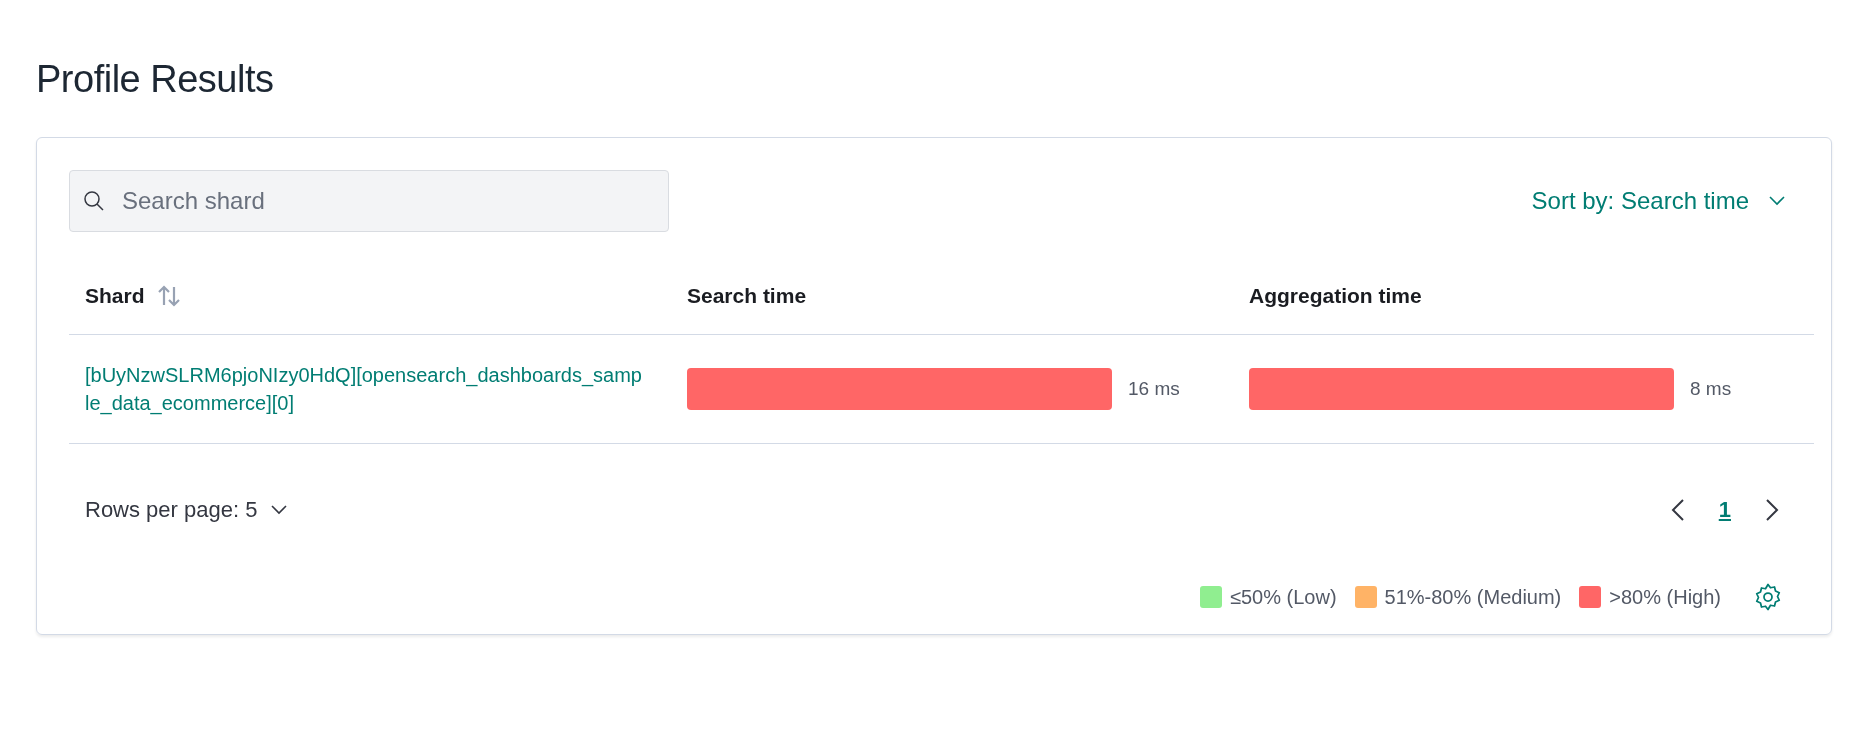 The image size is (1868, 732). What do you see at coordinates (1283, 597) in the screenshot?
I see `legend-label: ≤50% (Low)` at bounding box center [1283, 597].